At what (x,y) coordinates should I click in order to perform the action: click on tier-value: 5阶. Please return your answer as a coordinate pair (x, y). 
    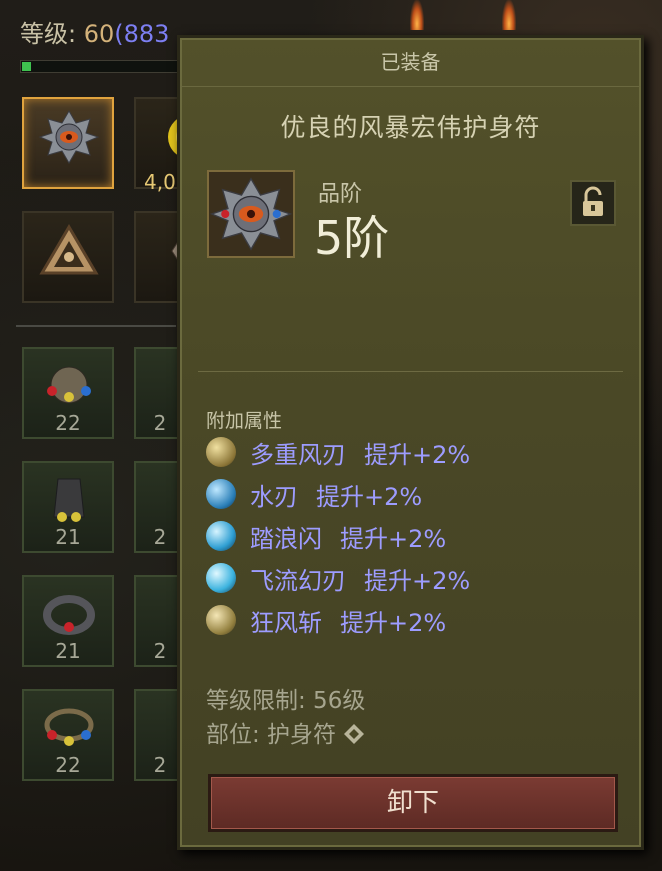
    Looking at the image, I should click on (352, 238).